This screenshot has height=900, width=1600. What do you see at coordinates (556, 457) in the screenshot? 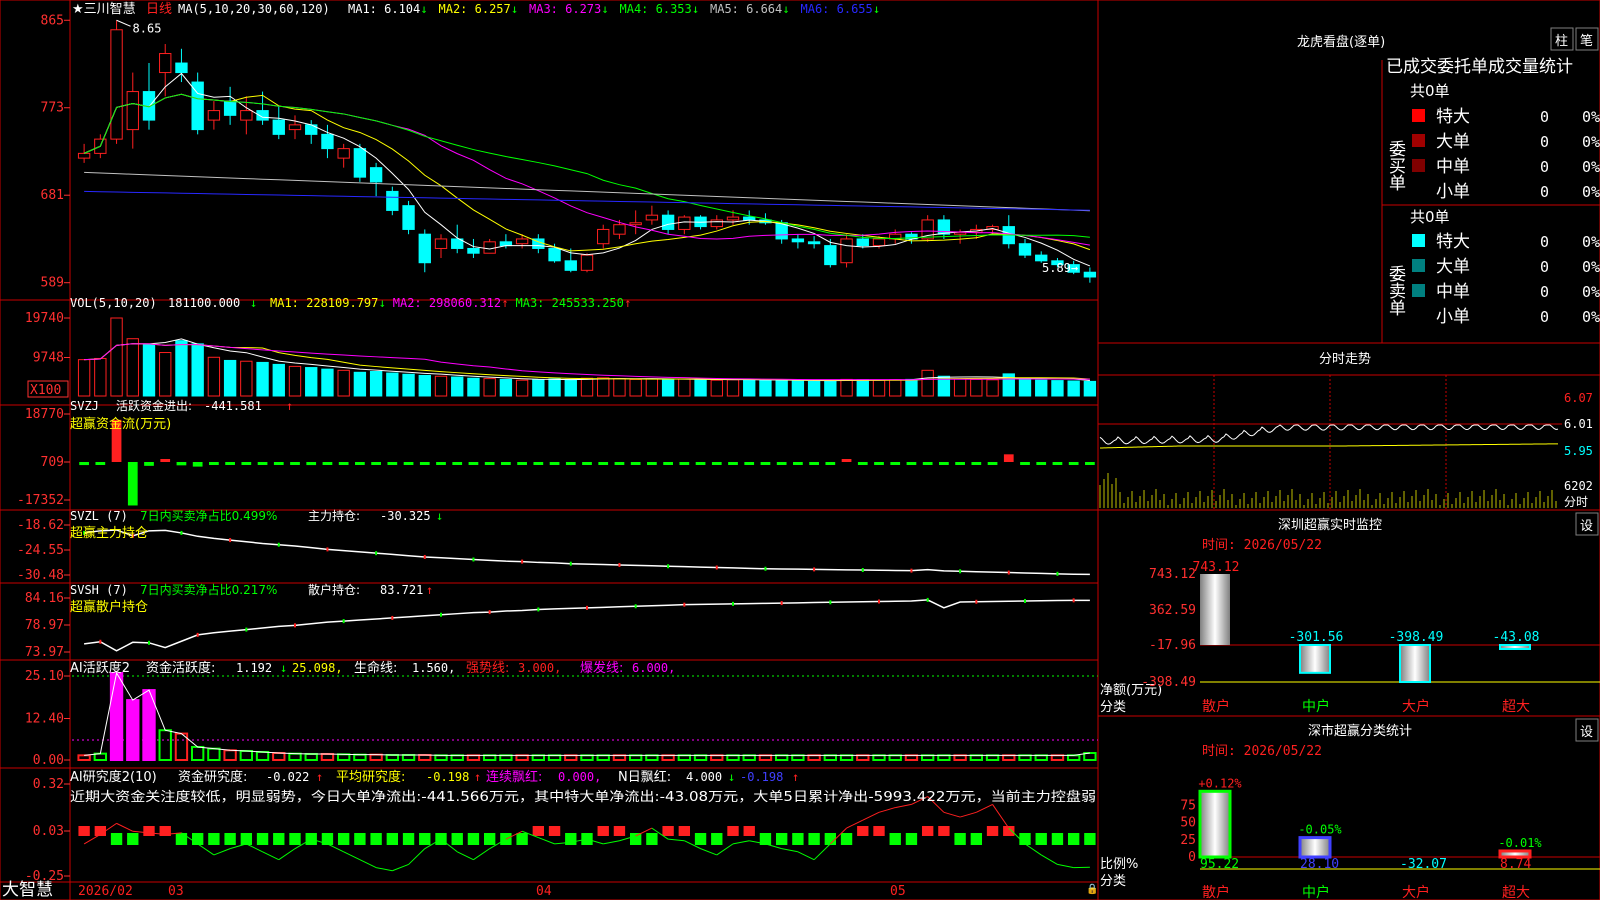
I see `svzj-panel: 18770 709 -17352` at bounding box center [556, 457].